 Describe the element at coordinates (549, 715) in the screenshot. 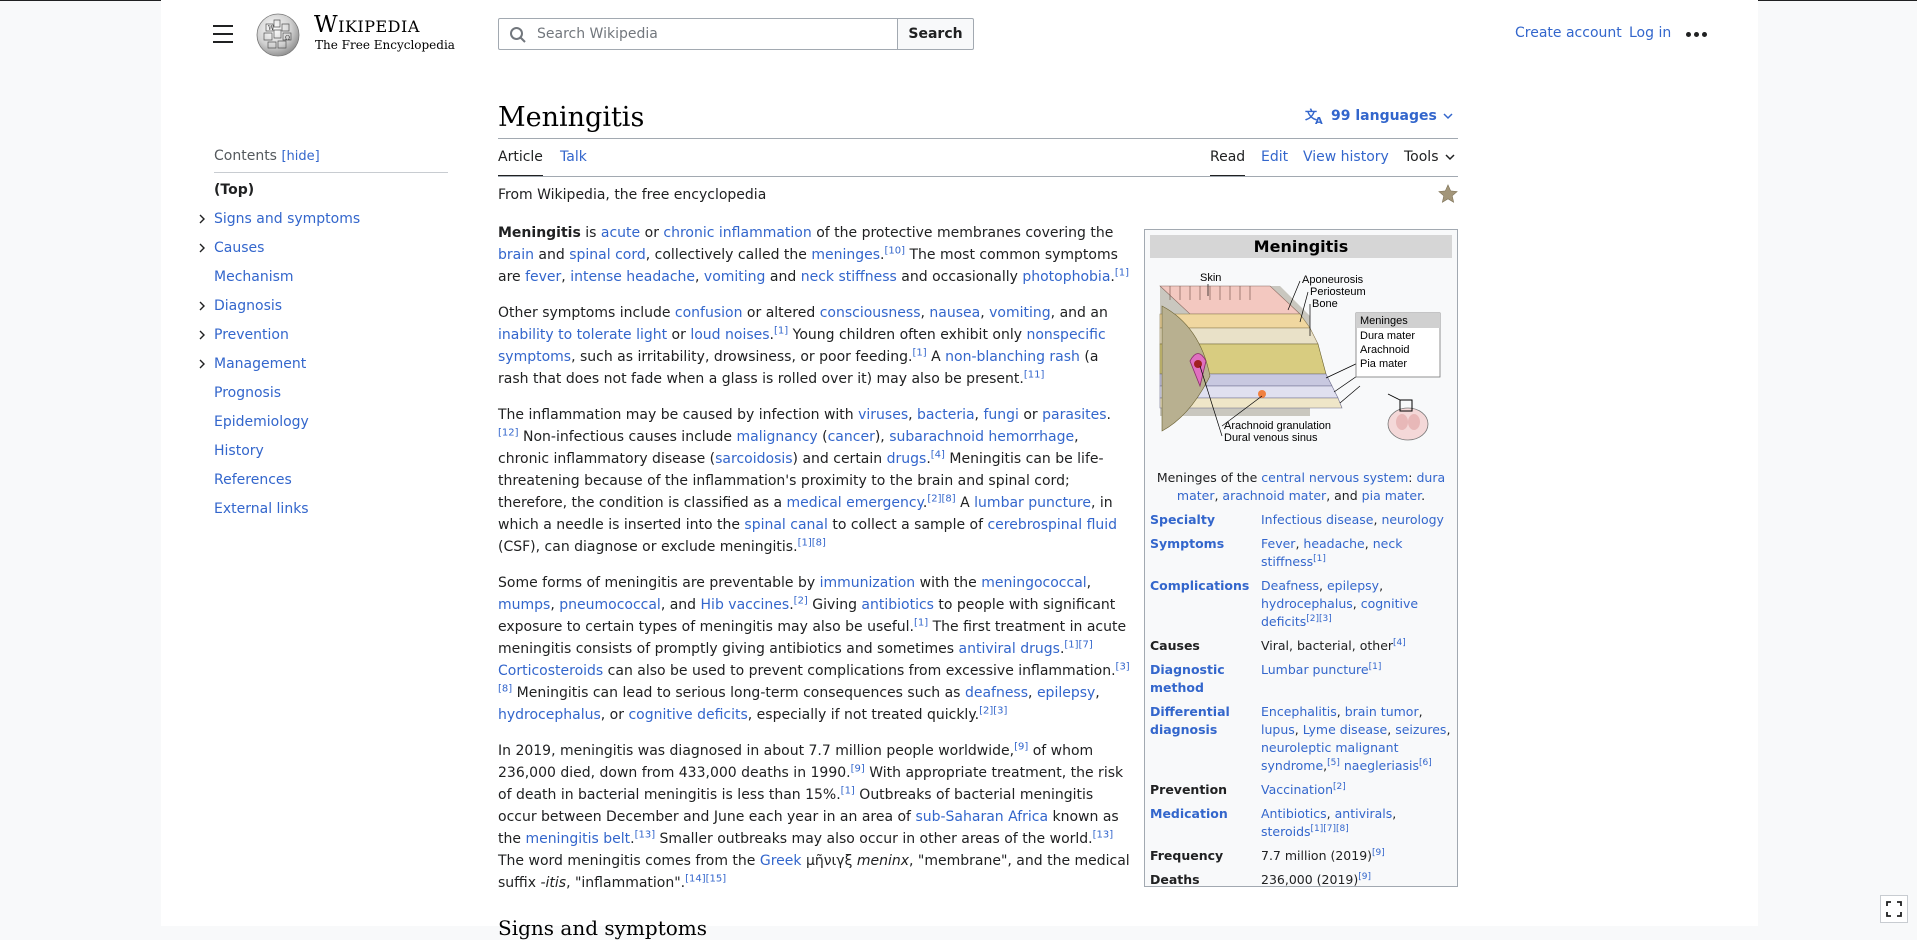

I see `link: hydrocephalus` at that location.